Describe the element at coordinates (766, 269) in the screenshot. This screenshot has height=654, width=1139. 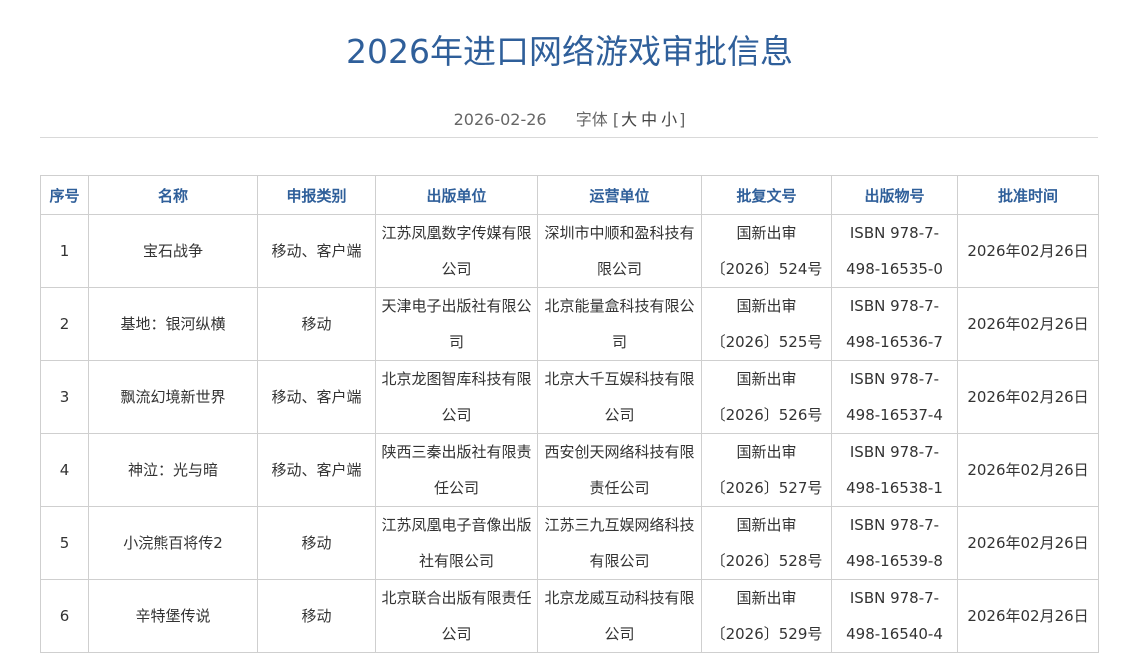
I see `approval-no-line2: 〔2026〕524号` at that location.